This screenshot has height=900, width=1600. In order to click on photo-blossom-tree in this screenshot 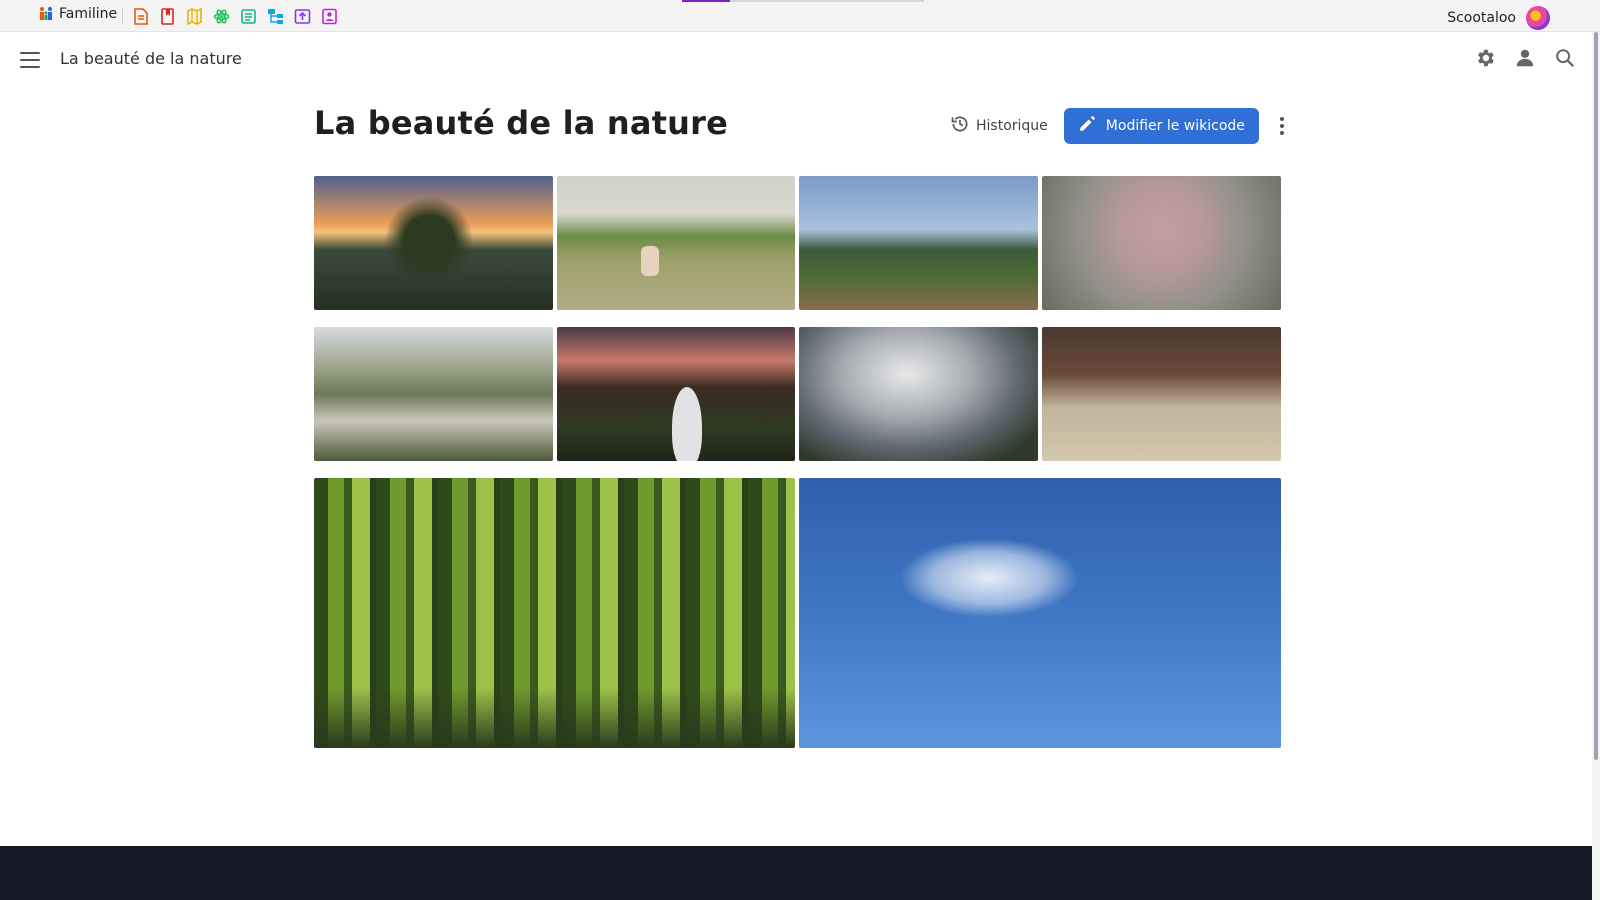, I will do `click(1161, 243)`.